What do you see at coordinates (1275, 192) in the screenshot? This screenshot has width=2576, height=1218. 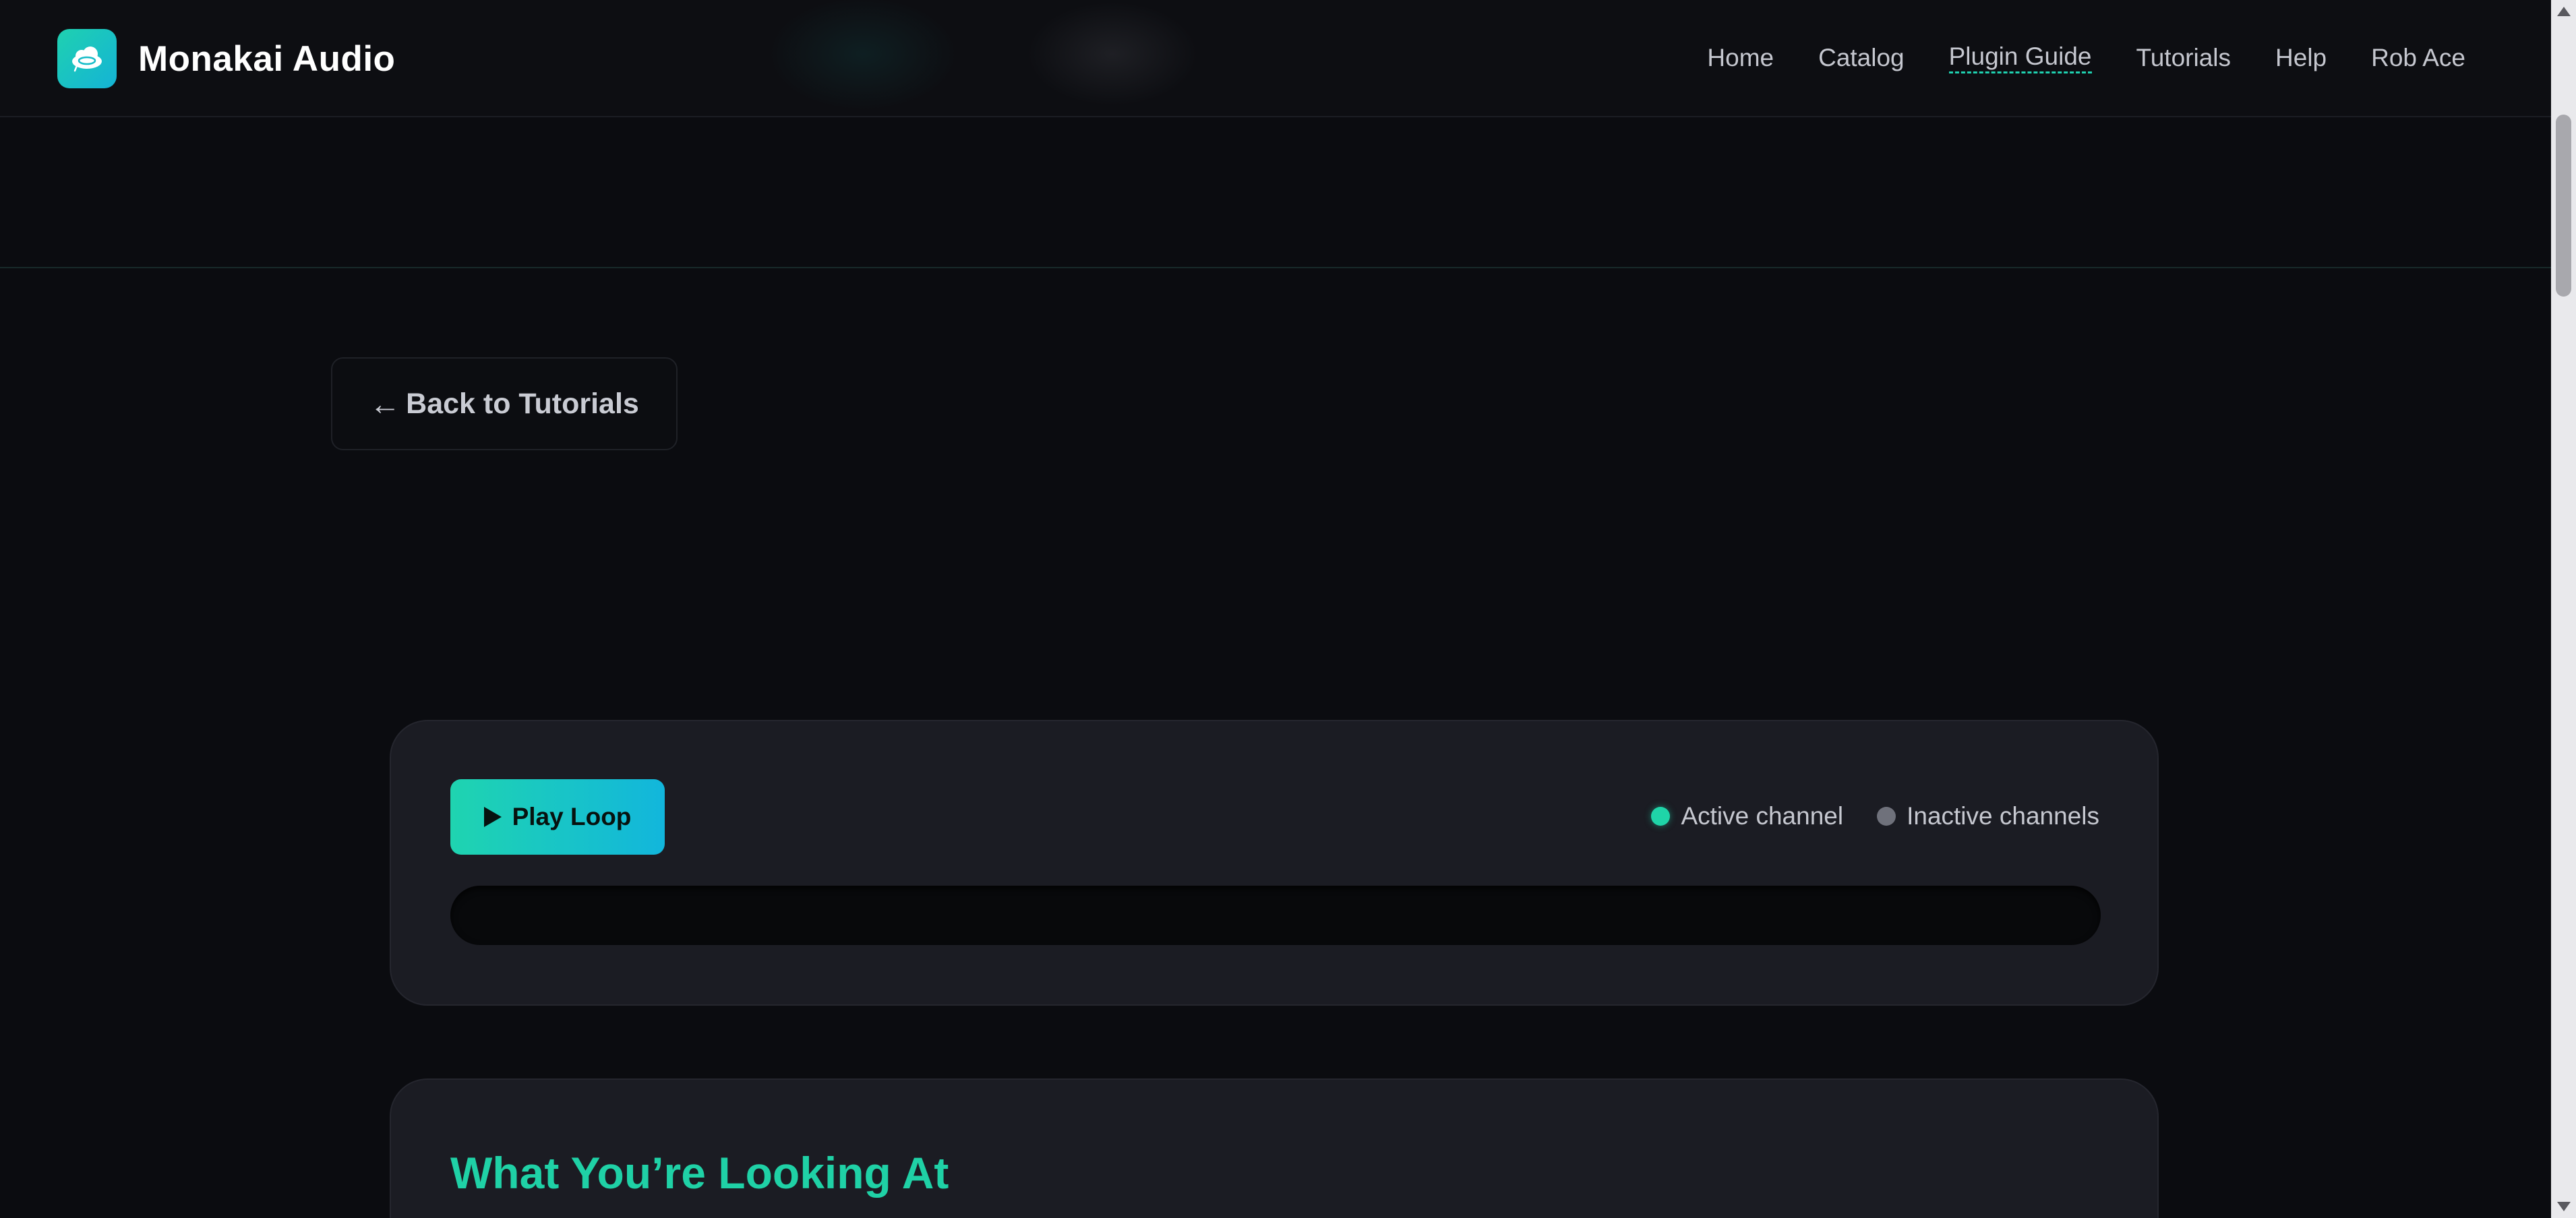 I see `hero-band` at bounding box center [1275, 192].